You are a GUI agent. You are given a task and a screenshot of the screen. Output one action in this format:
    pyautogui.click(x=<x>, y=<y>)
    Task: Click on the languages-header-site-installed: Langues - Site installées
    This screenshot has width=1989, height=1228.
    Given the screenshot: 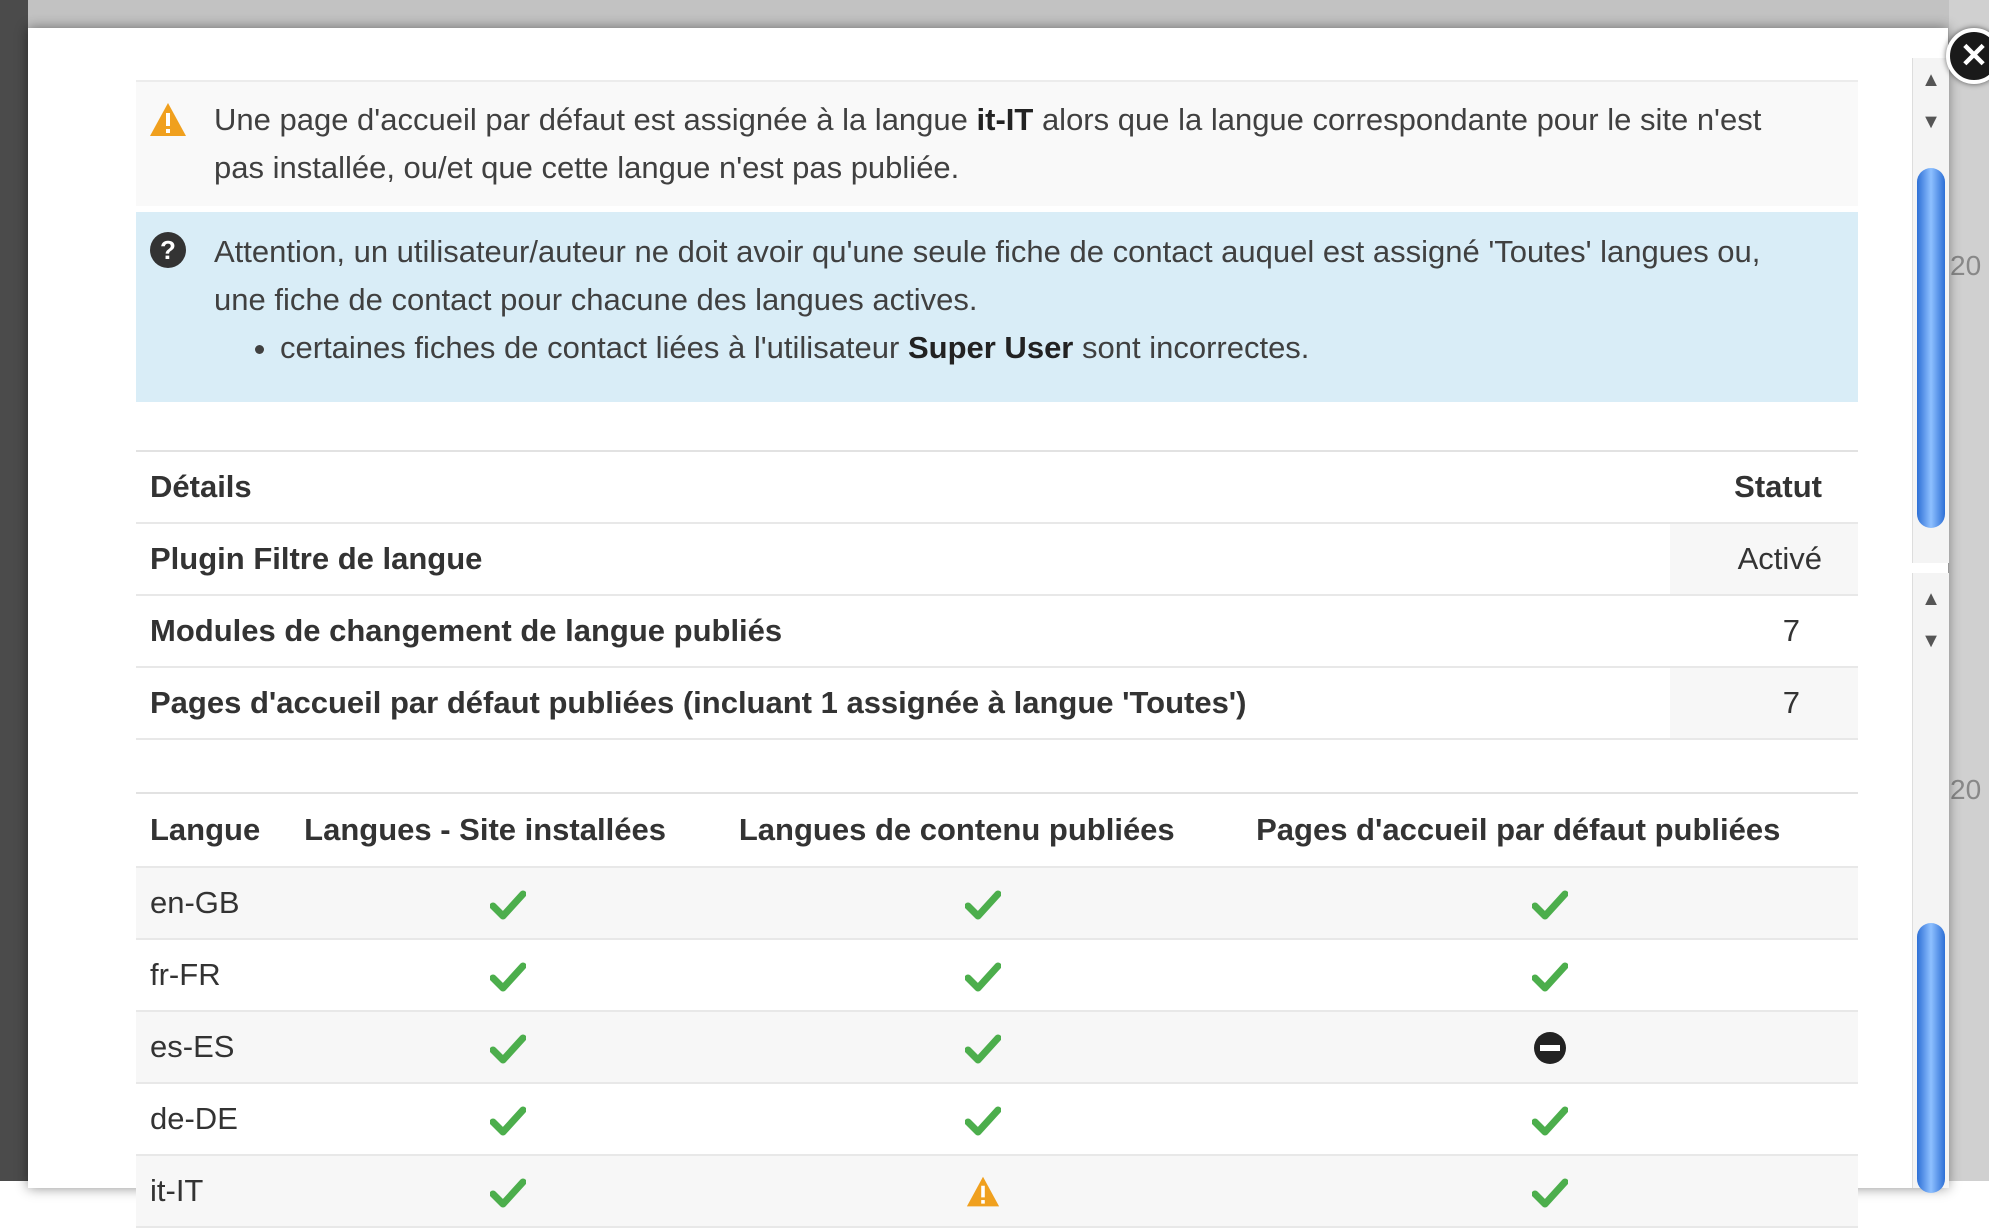 What is the action you would take?
    pyautogui.click(x=507, y=830)
    